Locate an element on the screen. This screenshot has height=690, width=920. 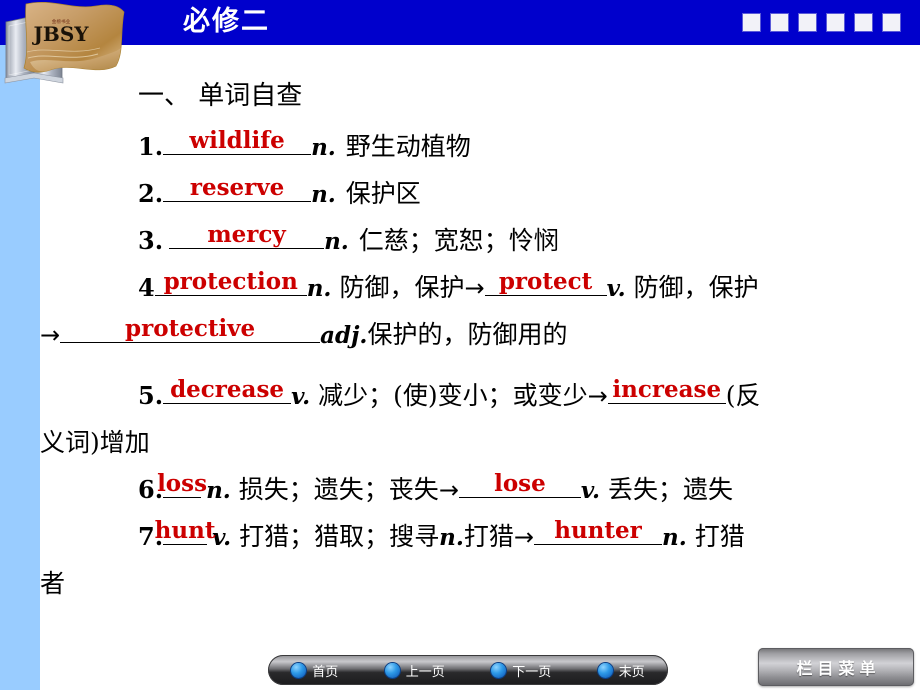
nav-label: 上一页 is located at coordinates (425, 672).